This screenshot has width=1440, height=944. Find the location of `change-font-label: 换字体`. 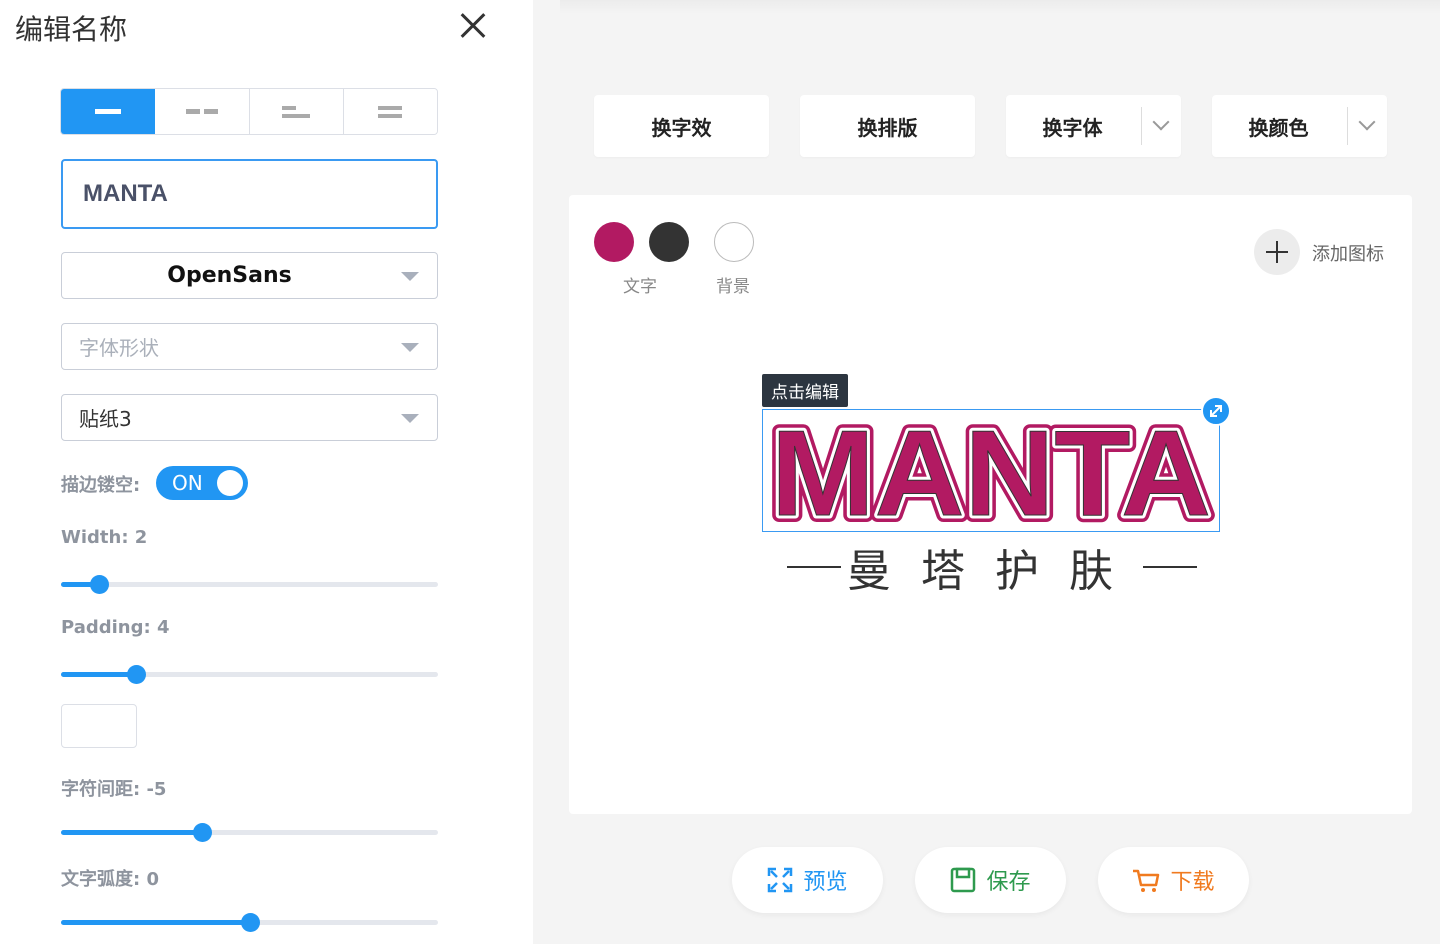

change-font-label: 换字体 is located at coordinates (1072, 127).